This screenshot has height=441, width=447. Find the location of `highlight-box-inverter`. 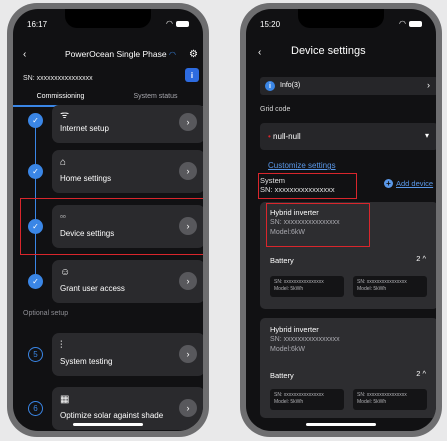

highlight-box-inverter is located at coordinates (318, 225).